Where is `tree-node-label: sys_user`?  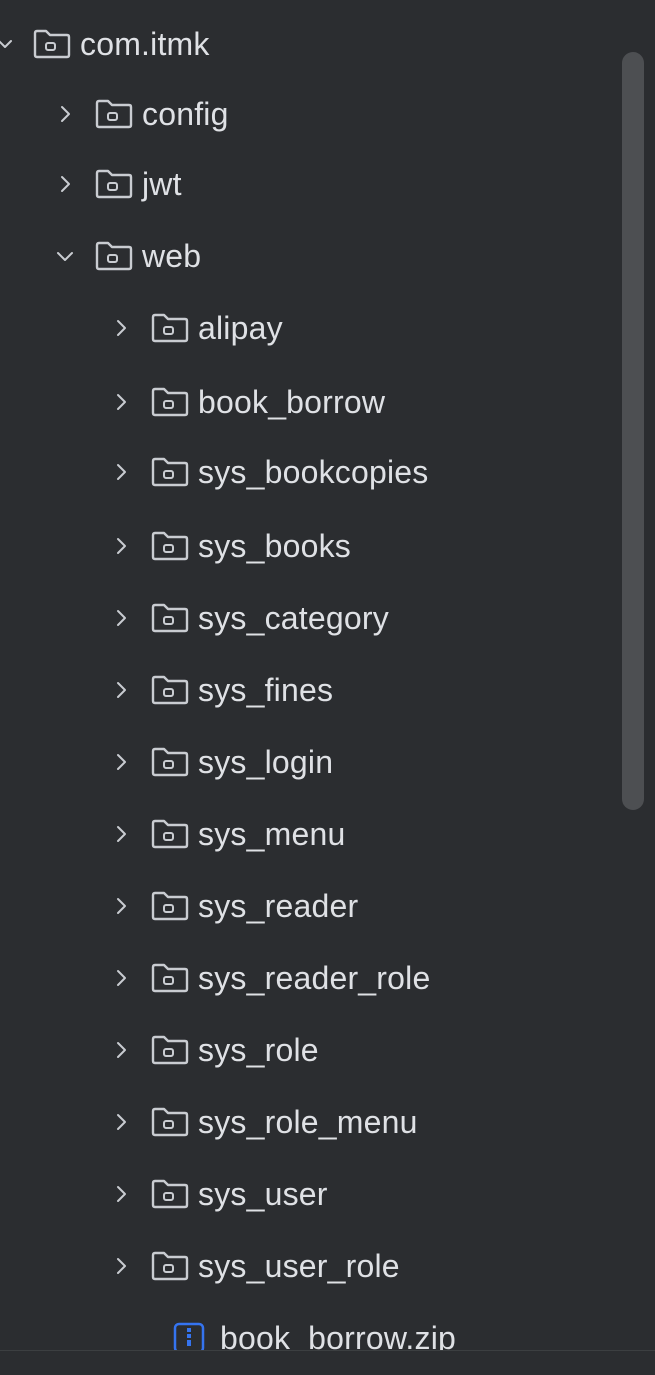 tree-node-label: sys_user is located at coordinates (263, 1193).